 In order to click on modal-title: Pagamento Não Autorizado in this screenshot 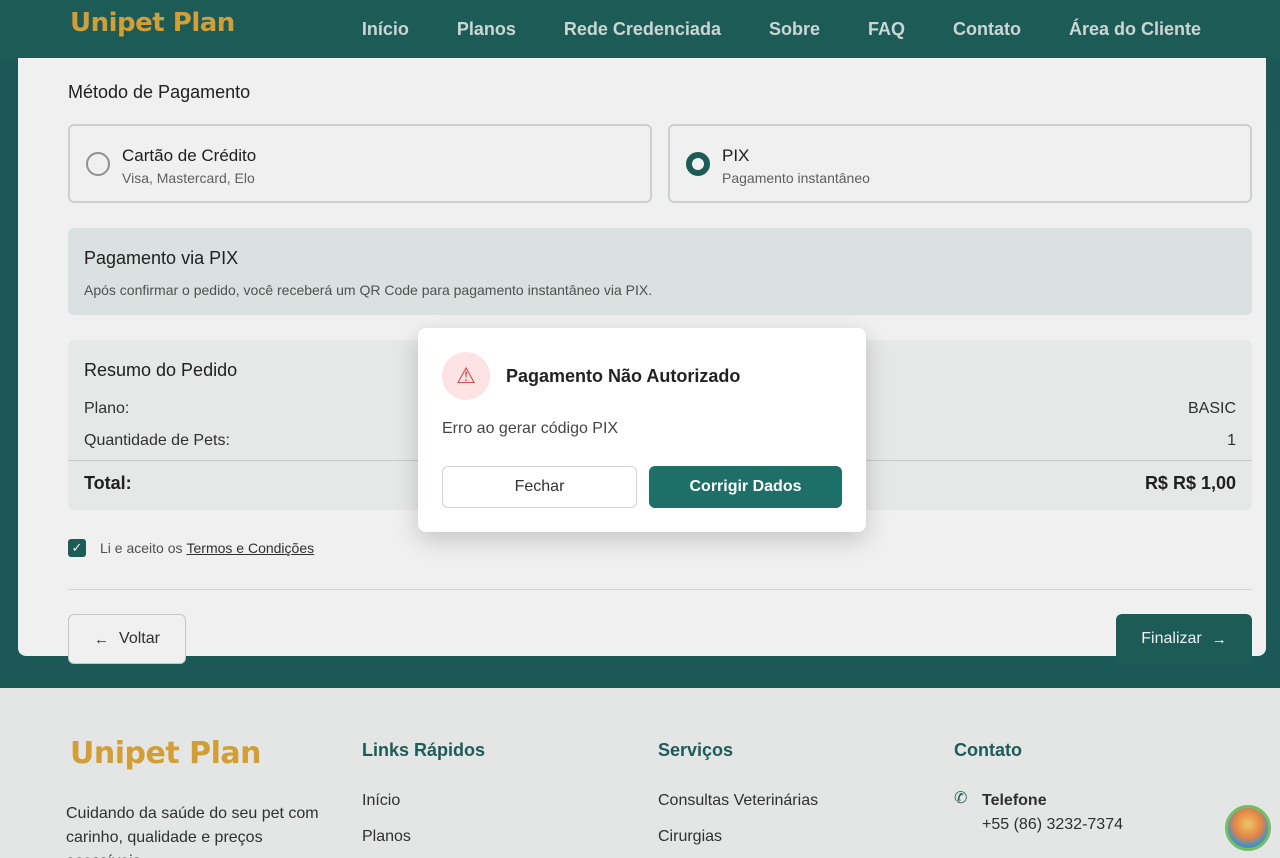, I will do `click(623, 376)`.